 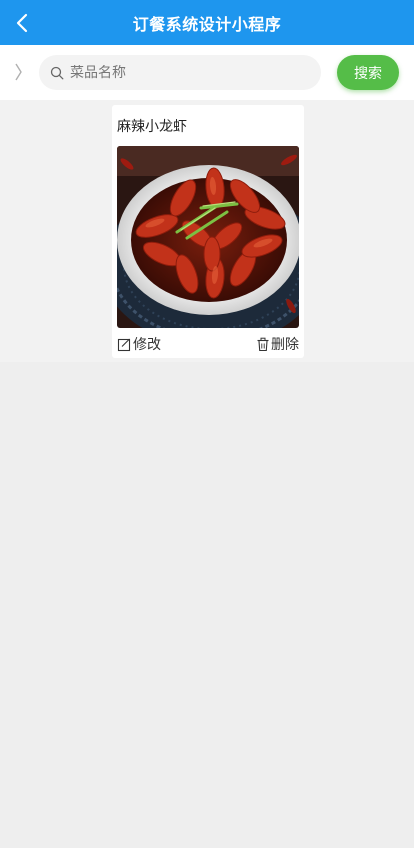 I want to click on page-title: 订餐系统设计小程序, so click(x=207, y=24).